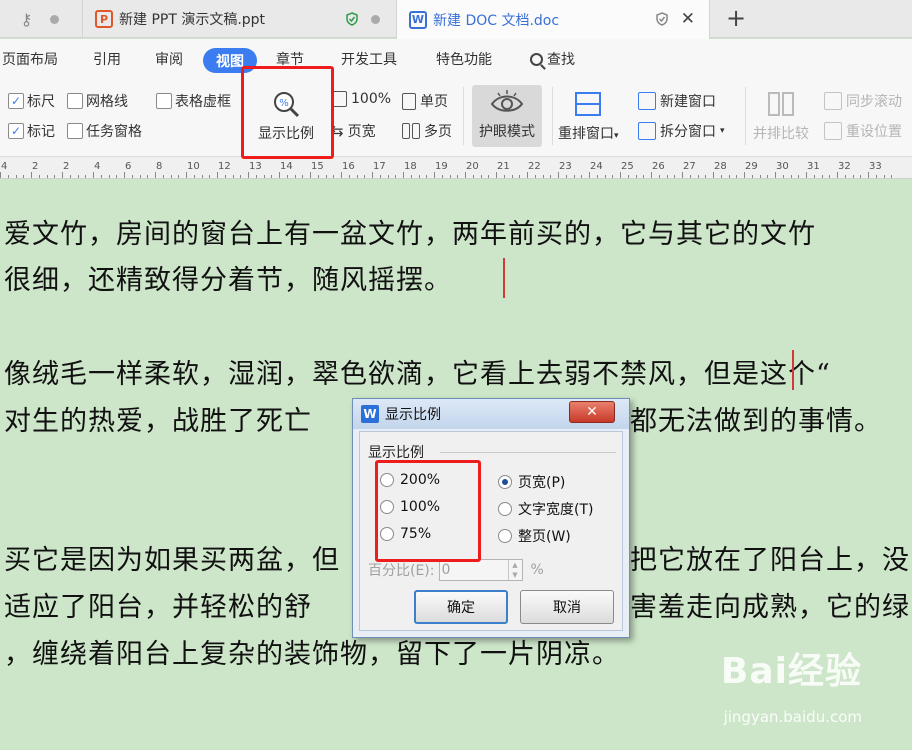 This screenshot has width=912, height=750. What do you see at coordinates (413, 415) in the screenshot?
I see `dialog-title: 显示比例` at bounding box center [413, 415].